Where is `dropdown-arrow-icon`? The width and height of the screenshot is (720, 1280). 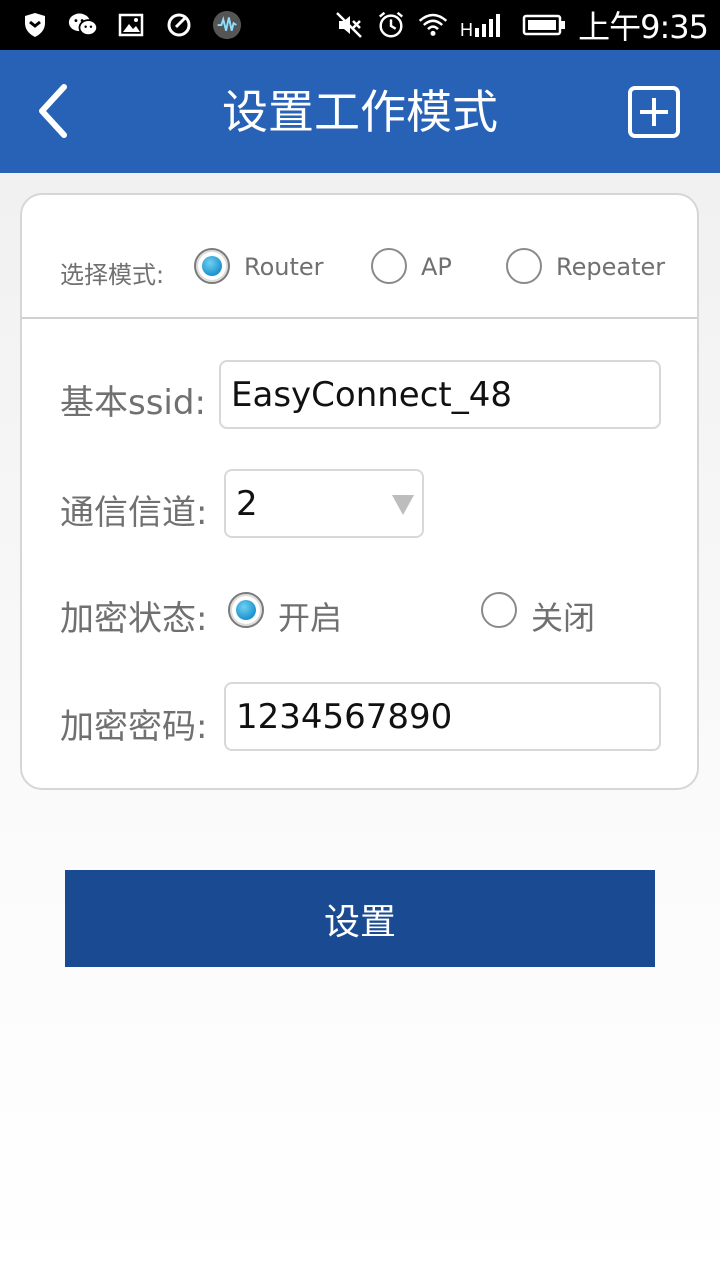 dropdown-arrow-icon is located at coordinates (403, 505).